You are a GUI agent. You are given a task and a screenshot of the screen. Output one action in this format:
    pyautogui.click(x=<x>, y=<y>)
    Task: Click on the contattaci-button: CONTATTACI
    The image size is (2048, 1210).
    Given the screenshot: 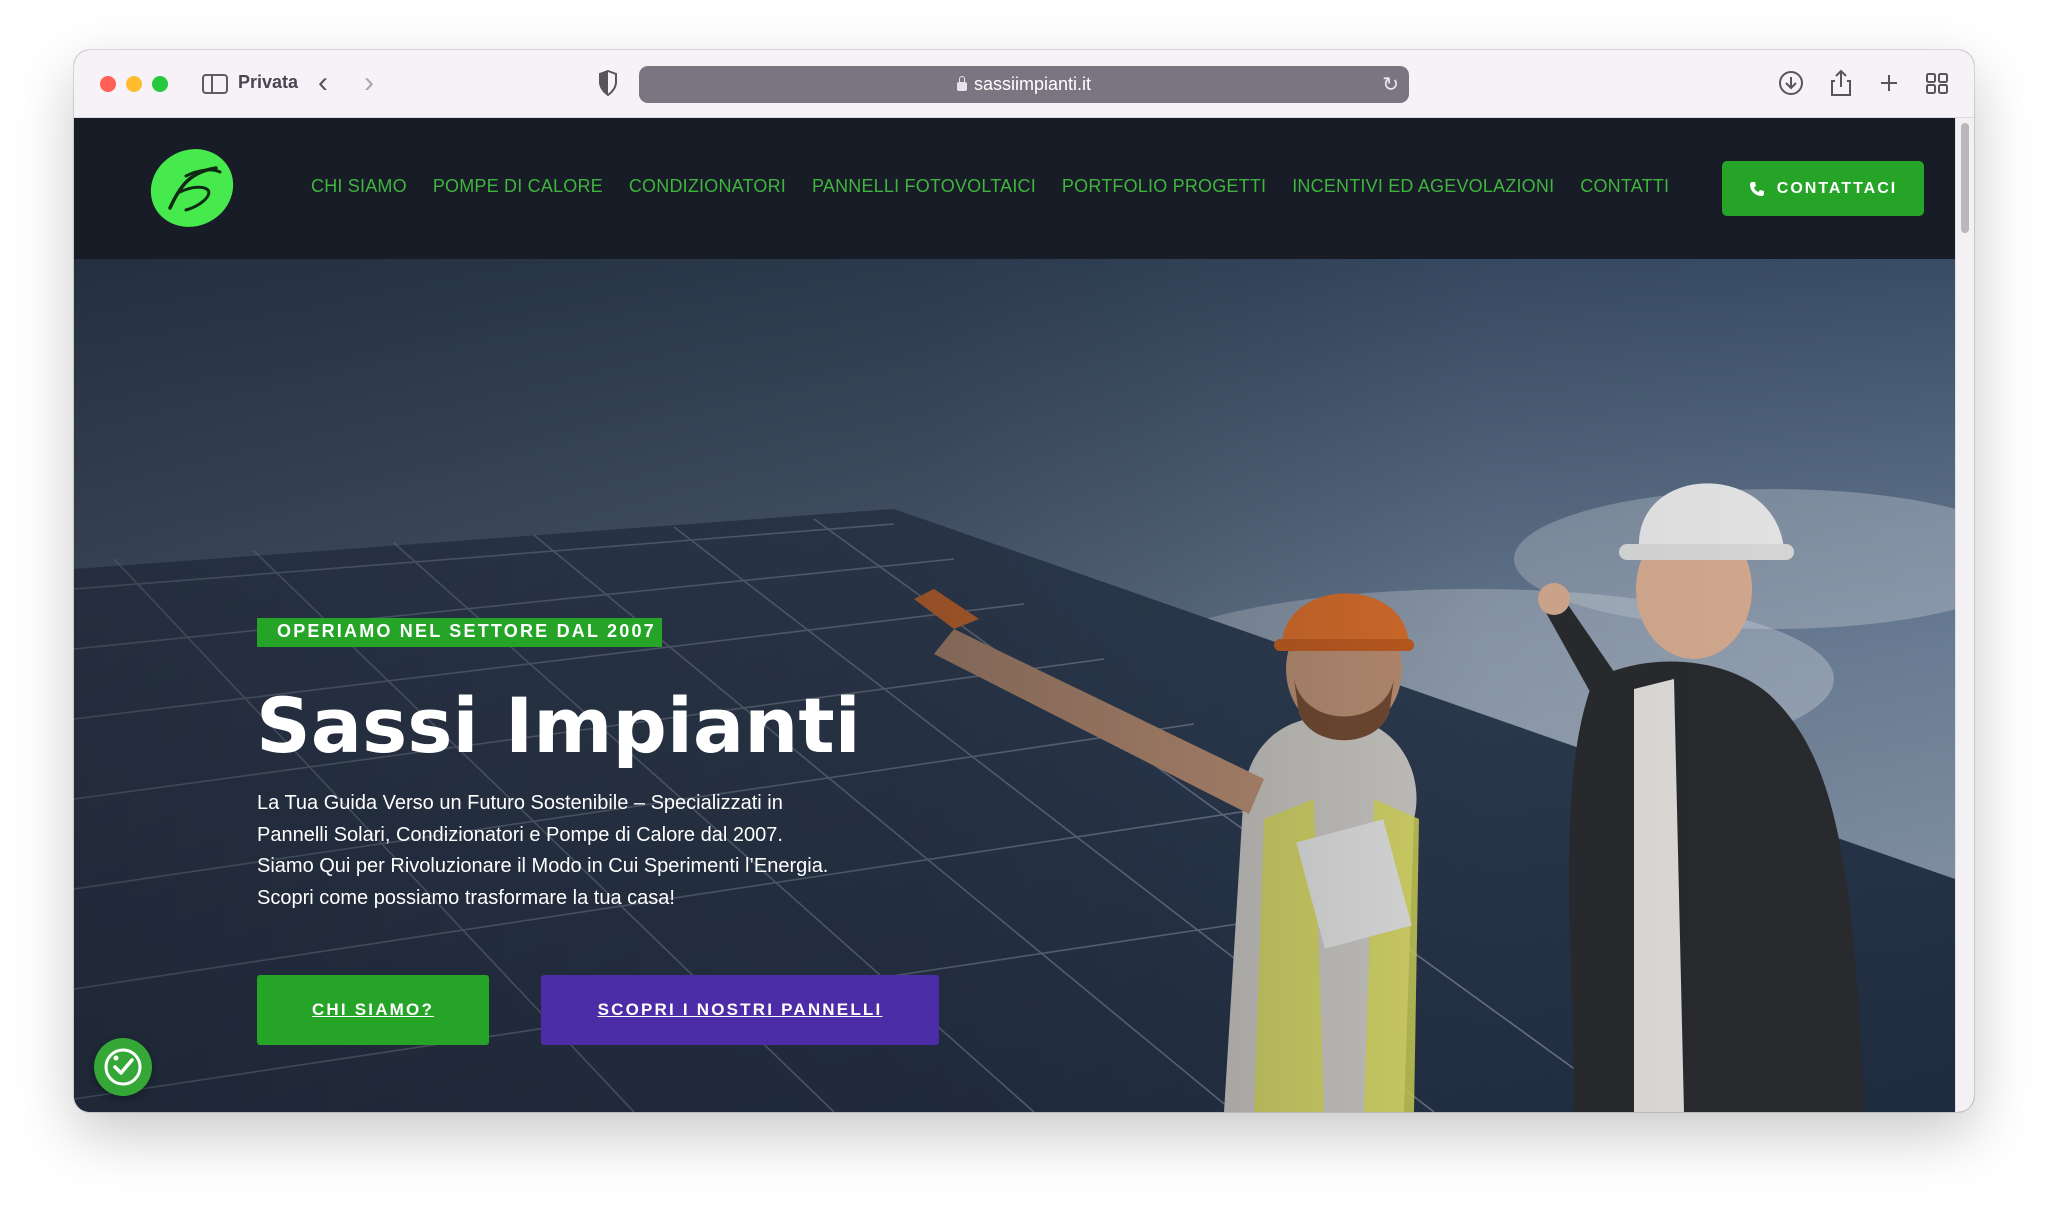 What is the action you would take?
    pyautogui.click(x=1823, y=188)
    